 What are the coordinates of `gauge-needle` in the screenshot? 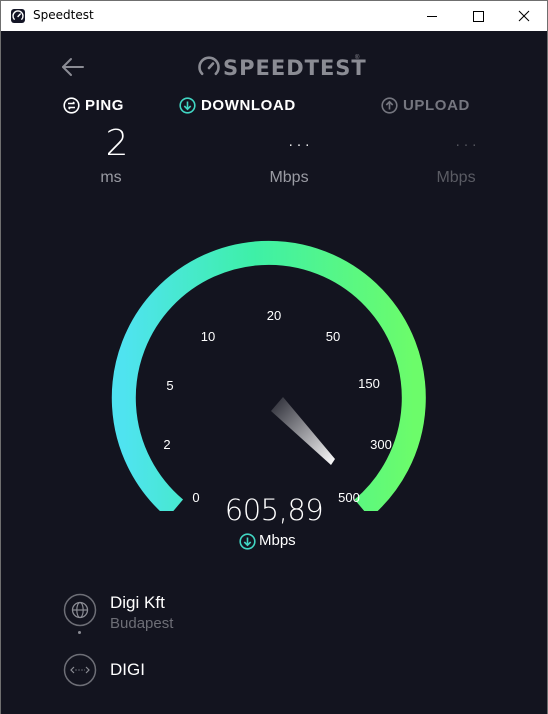 It's located at (303, 431).